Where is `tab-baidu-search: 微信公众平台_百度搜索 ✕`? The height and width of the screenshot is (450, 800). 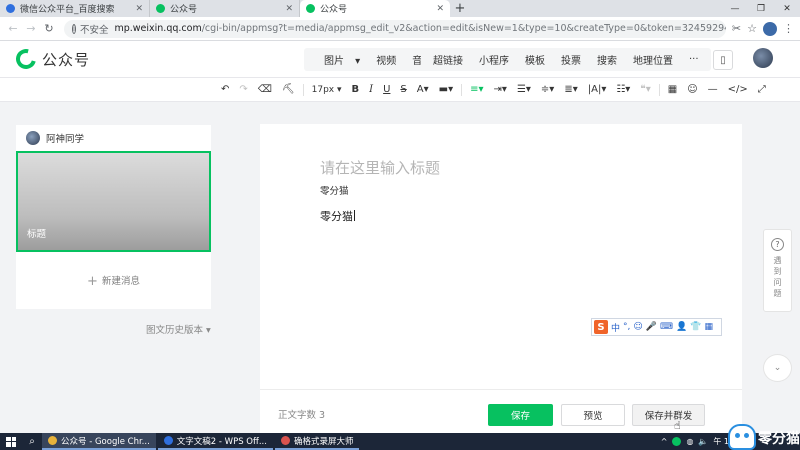 tab-baidu-search: 微信公众平台_百度搜索 ✕ is located at coordinates (75, 8).